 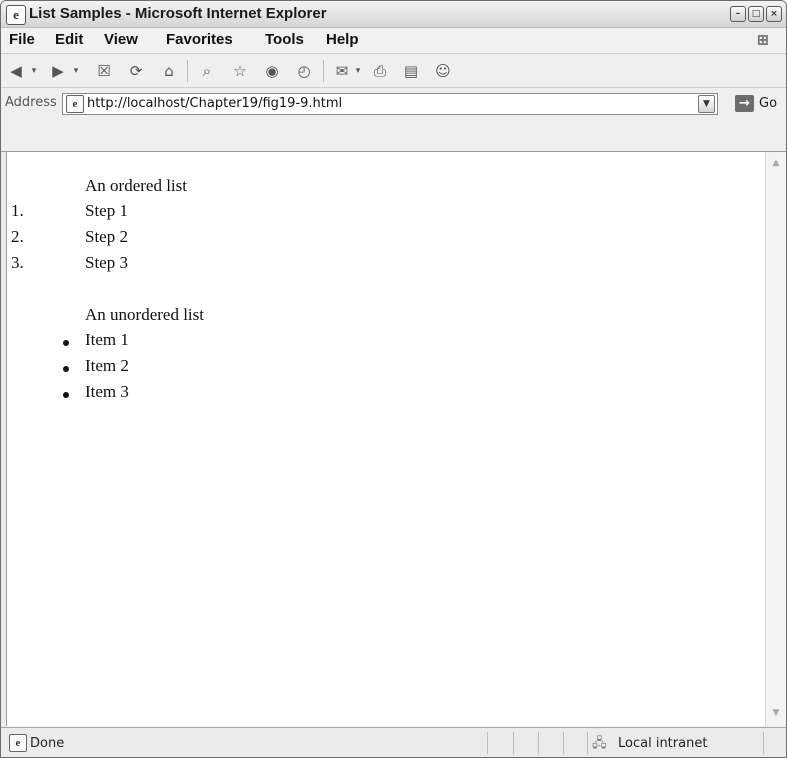 What do you see at coordinates (393, 71) in the screenshot?
I see `toolbar: ◀ ▾ ▶ ▾ ☒ ⟳ ⌂ ⌕ ☆ ◉ ◴ ✉ ▾ ⎙ ▤ ☺` at bounding box center [393, 71].